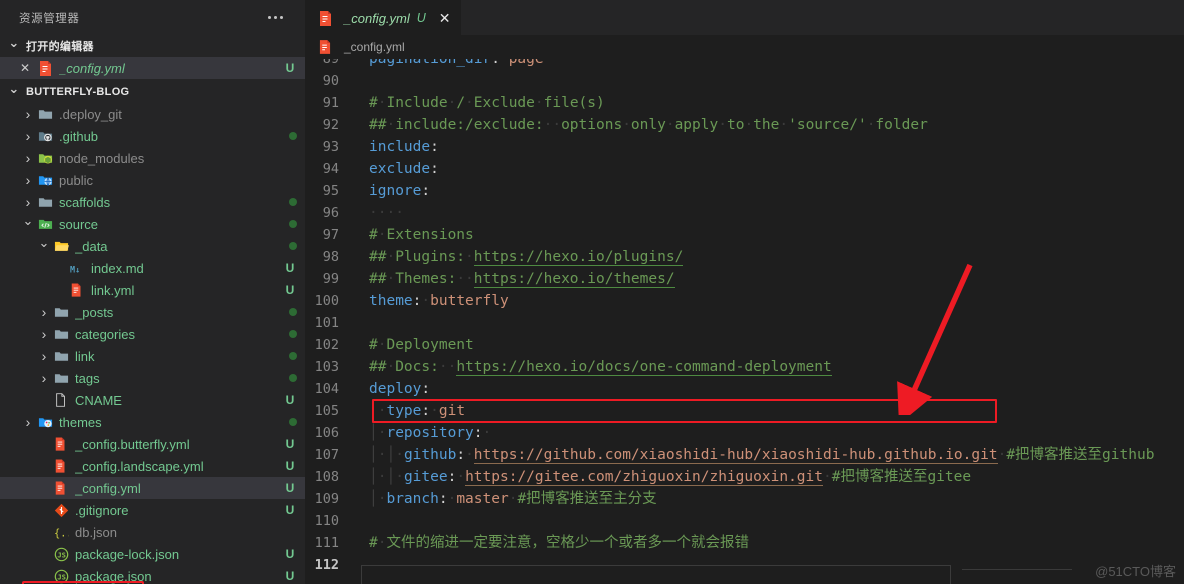 The image size is (1184, 584). What do you see at coordinates (152, 136) in the screenshot?
I see `tree-item-github: .github` at bounding box center [152, 136].